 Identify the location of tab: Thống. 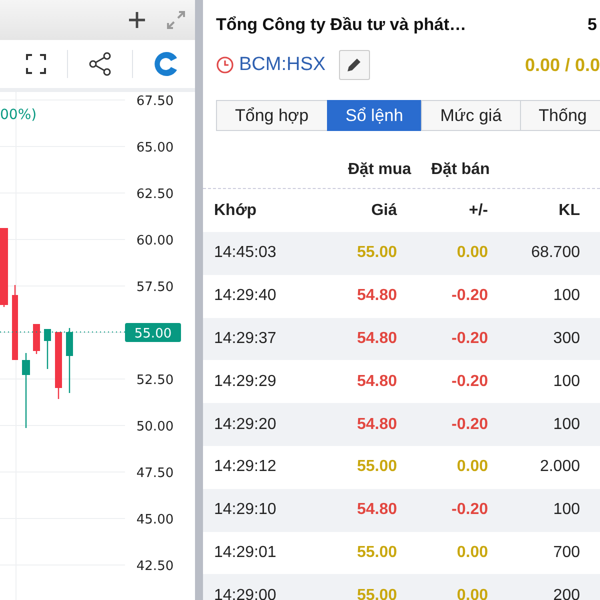
(560, 115).